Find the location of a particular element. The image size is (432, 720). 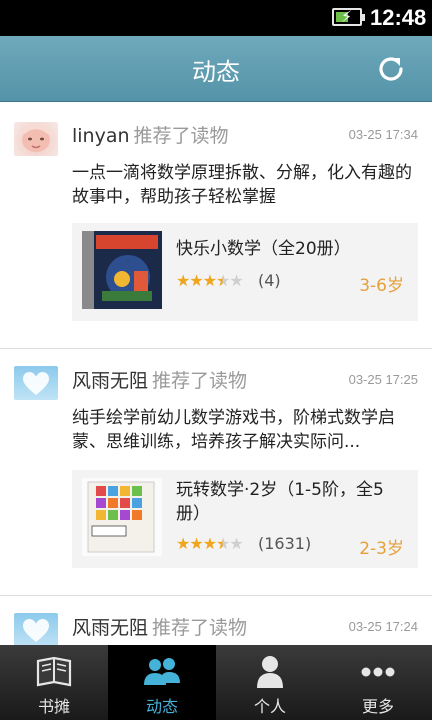

tab-more: 更多 is located at coordinates (378, 682).